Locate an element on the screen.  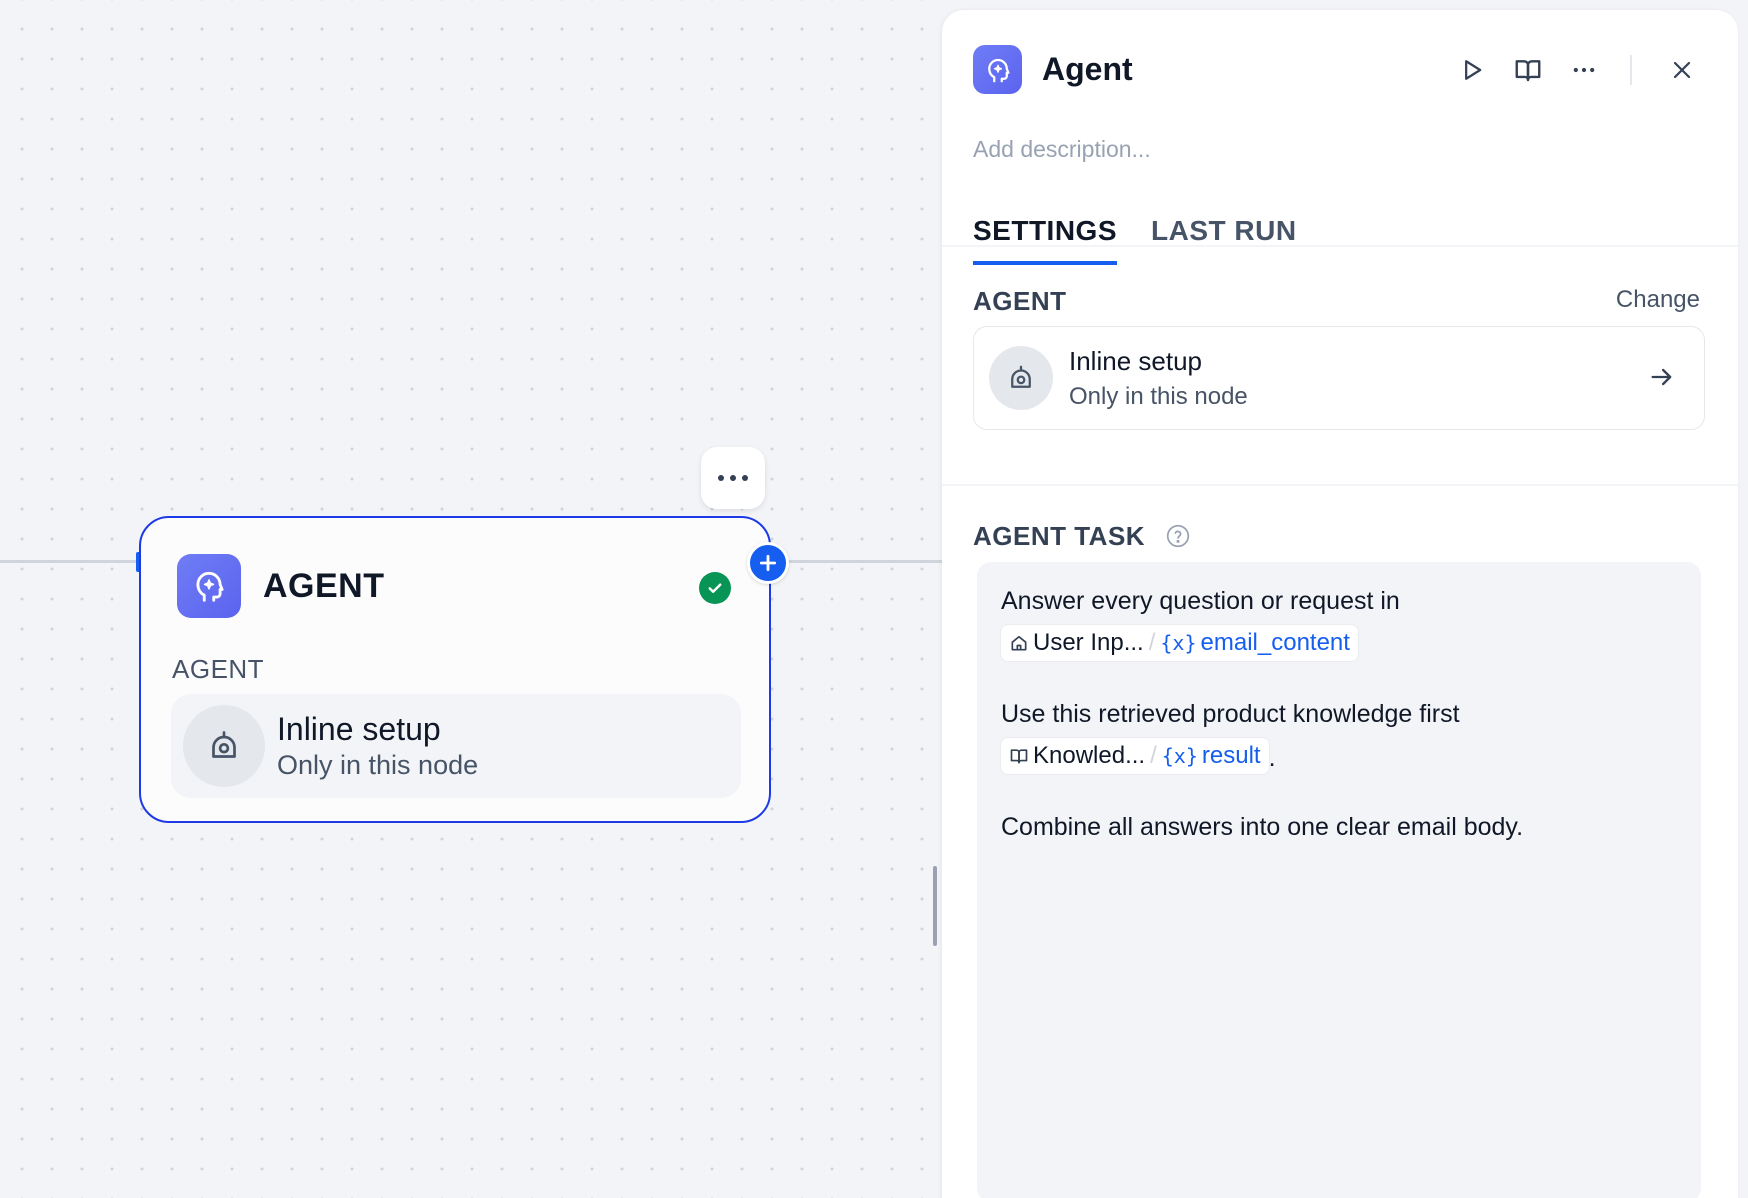
incoming-edge is located at coordinates (70, 561).